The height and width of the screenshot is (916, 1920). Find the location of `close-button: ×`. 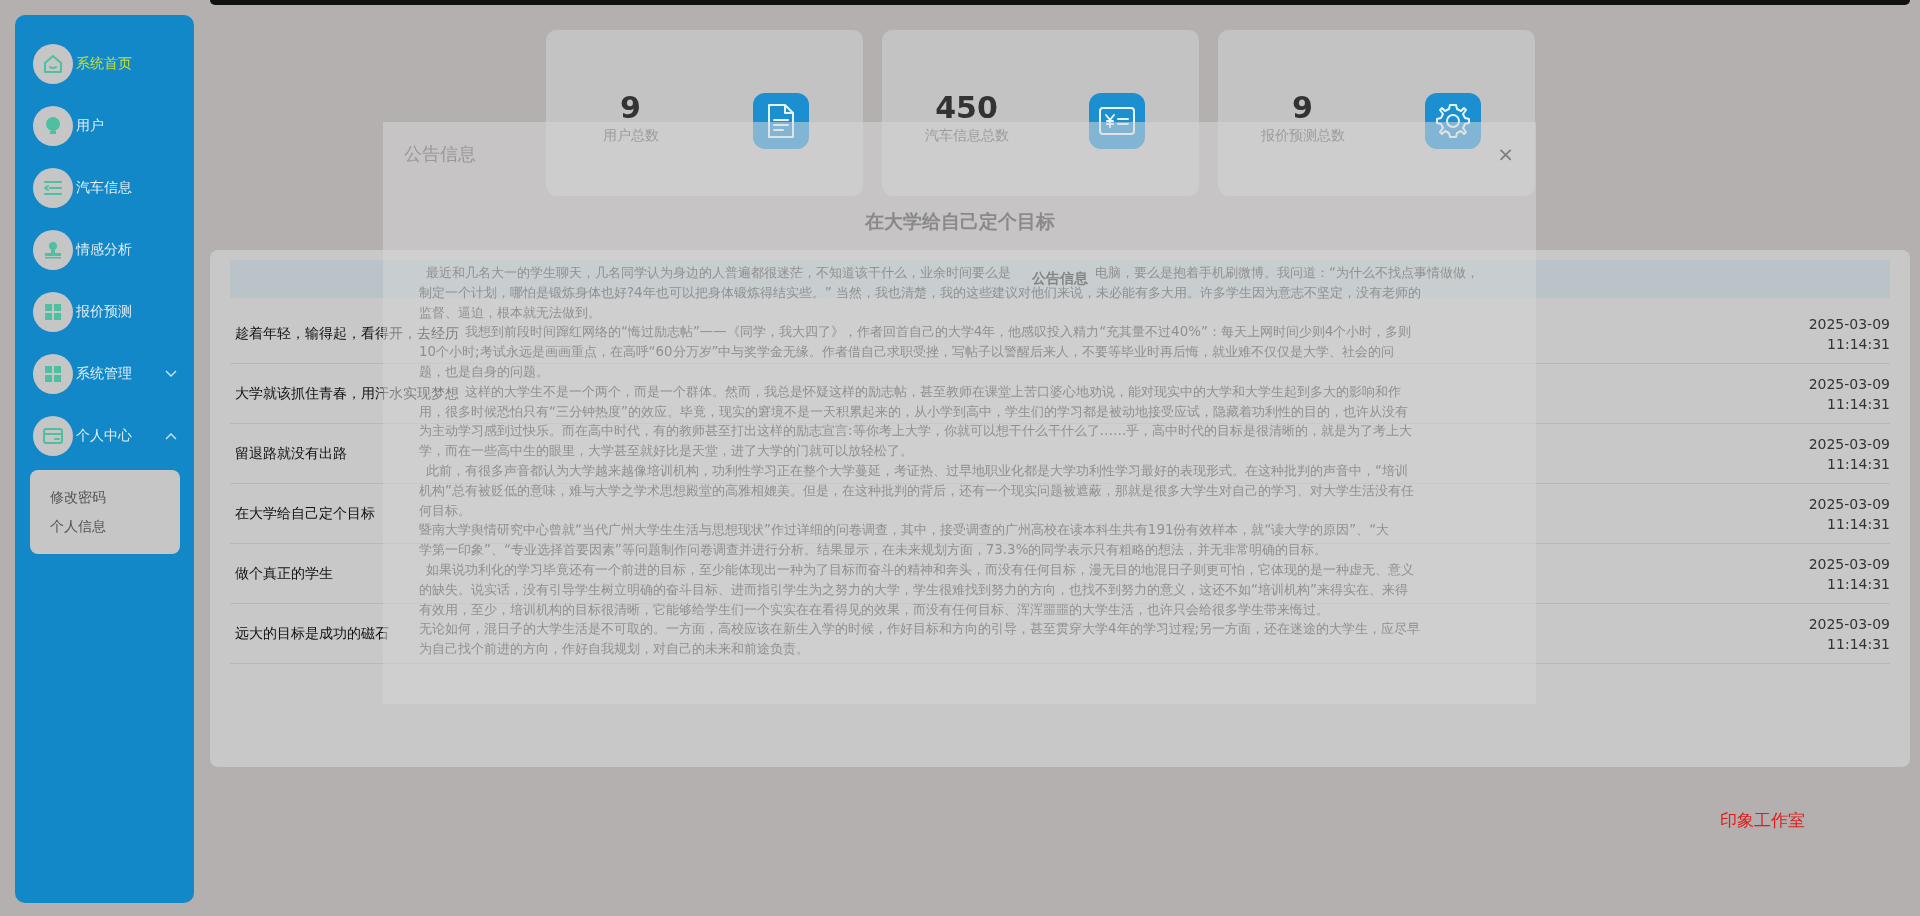

close-button: × is located at coordinates (1505, 154).